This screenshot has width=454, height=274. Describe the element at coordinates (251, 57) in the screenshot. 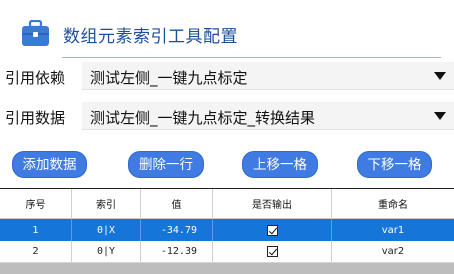

I see `header-divider` at that location.